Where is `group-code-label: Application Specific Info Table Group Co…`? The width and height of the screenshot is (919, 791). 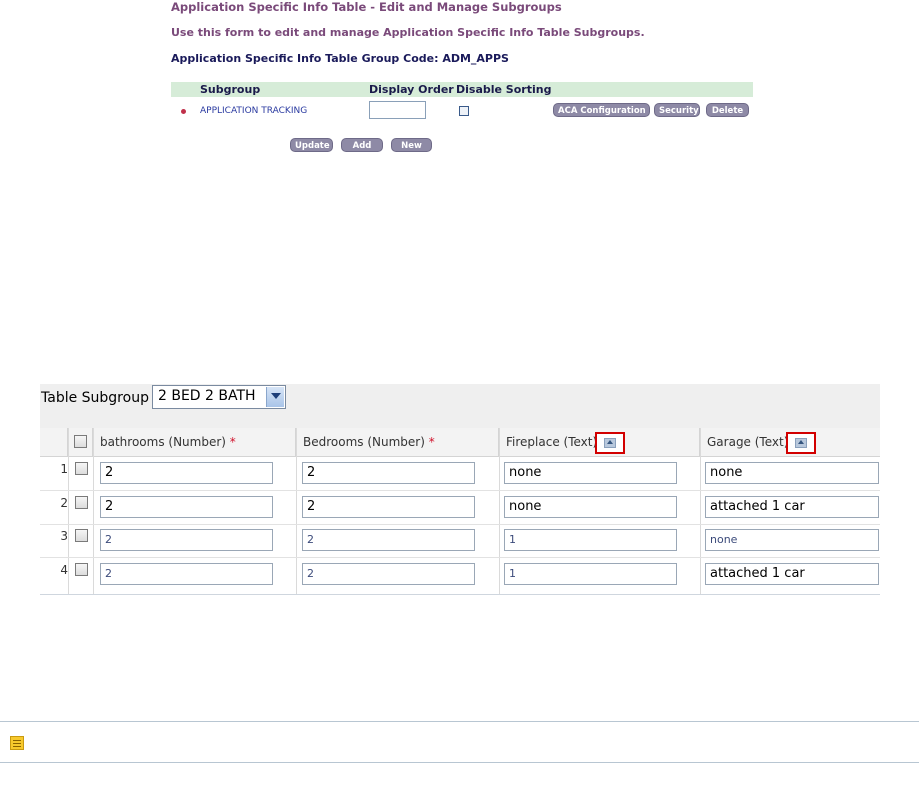 group-code-label: Application Specific Info Table Group Co… is located at coordinates (340, 58).